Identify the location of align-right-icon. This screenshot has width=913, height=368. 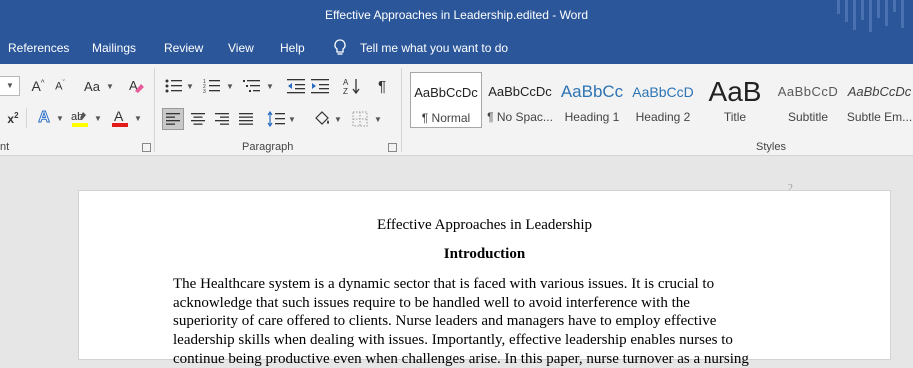
(222, 119).